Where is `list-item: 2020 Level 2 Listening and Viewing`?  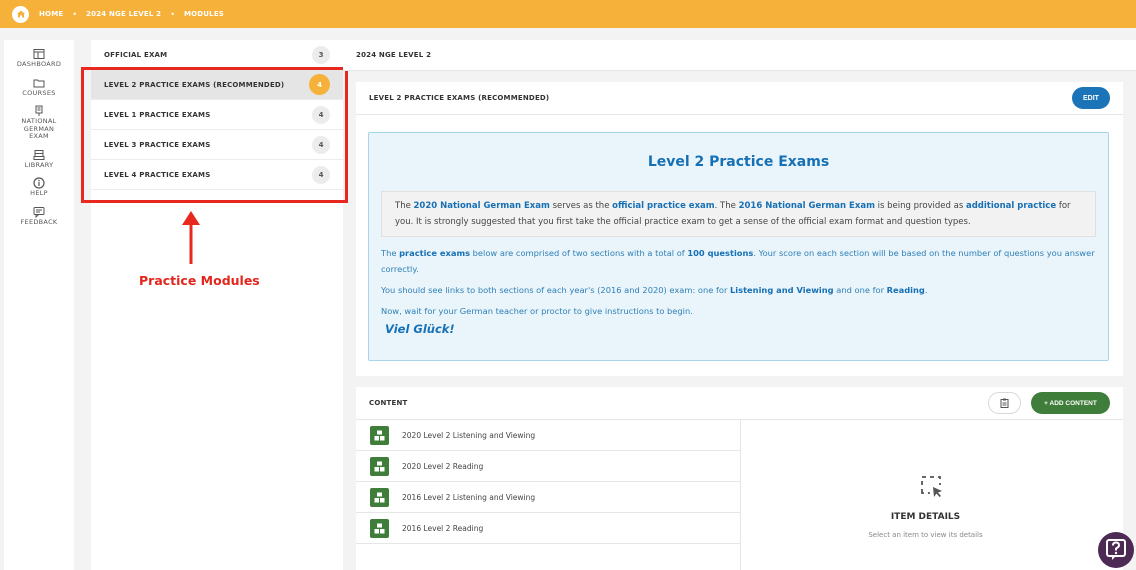 list-item: 2020 Level 2 Listening and Viewing is located at coordinates (548, 435).